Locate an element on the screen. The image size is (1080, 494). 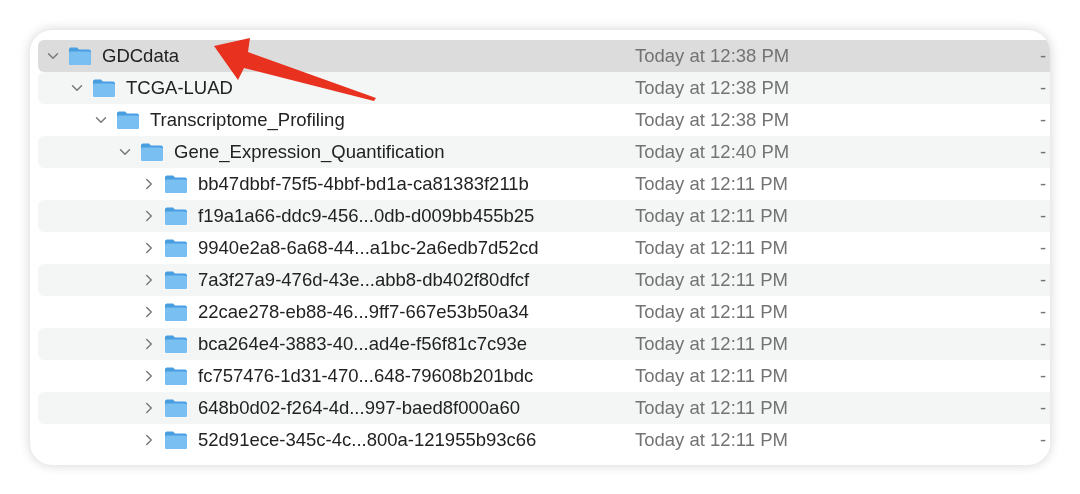
folder-row: GDCdata Today at 12:38 PM - is located at coordinates (544, 56).